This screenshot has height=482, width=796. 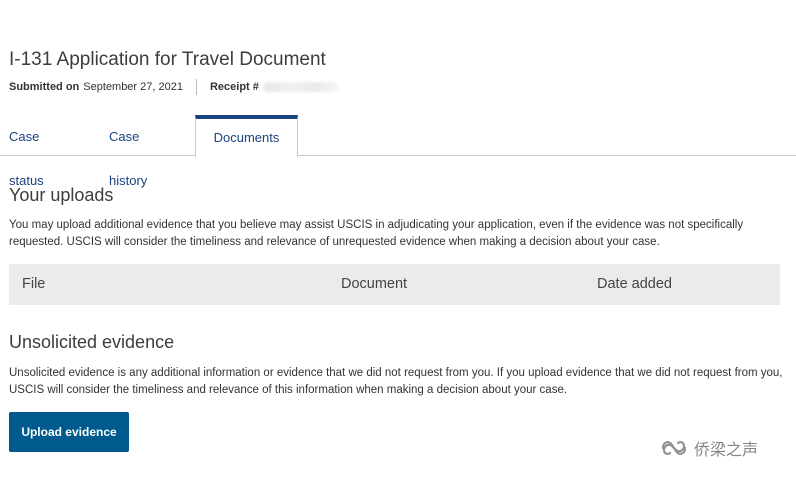 What do you see at coordinates (61, 195) in the screenshot?
I see `uploads-heading: Your uploads` at bounding box center [61, 195].